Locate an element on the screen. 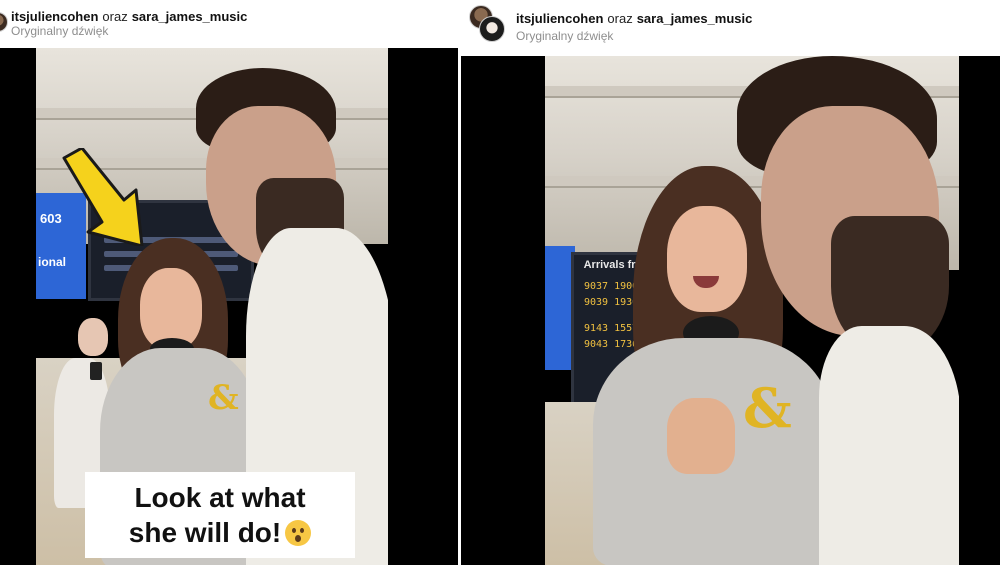 Image resolution: width=1000 pixels, height=565 pixels. surprised-face-icon is located at coordinates (298, 533).